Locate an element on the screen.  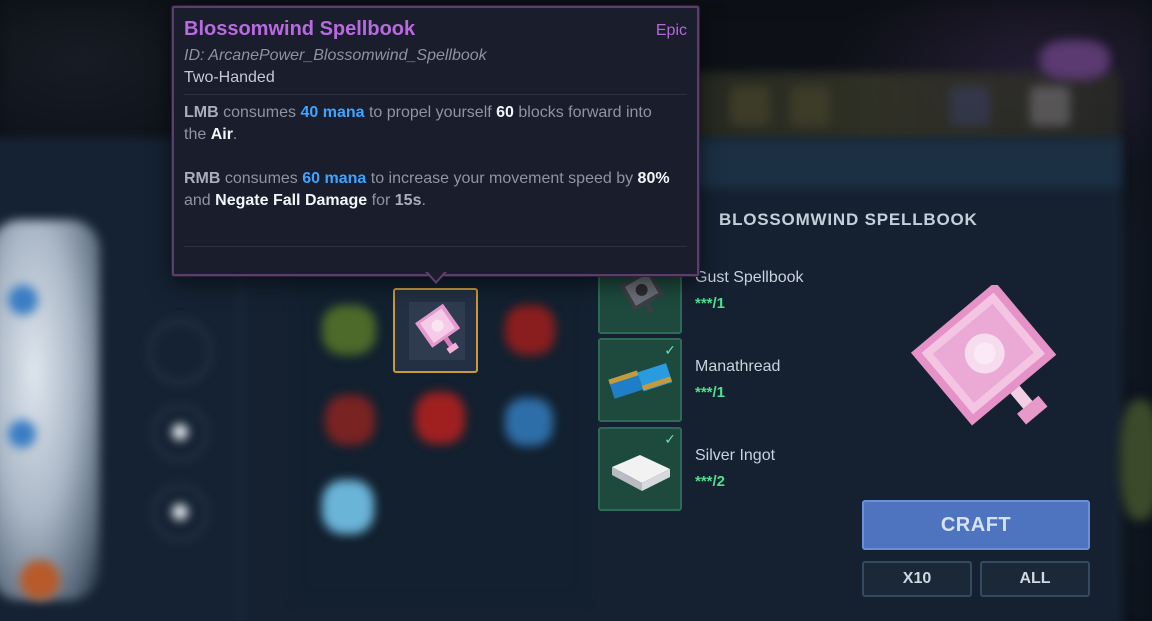
desc-text: to propel yourself is located at coordinates (430, 112).